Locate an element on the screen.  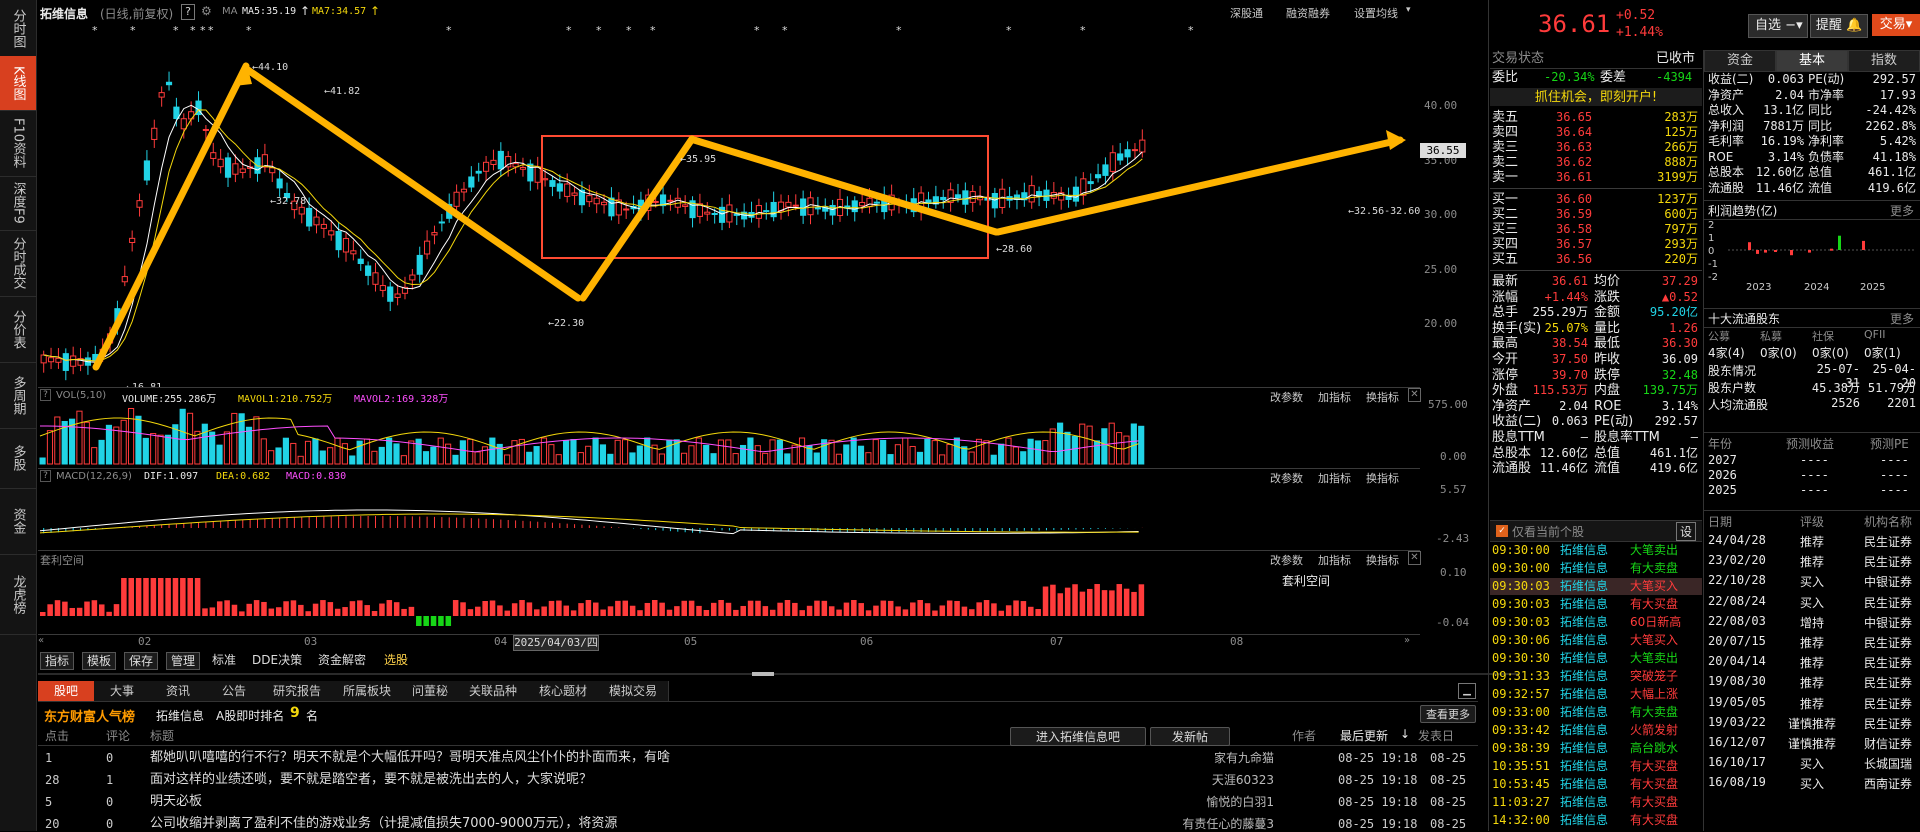
fundamental-tab-2: 指数 is located at coordinates (1884, 61).